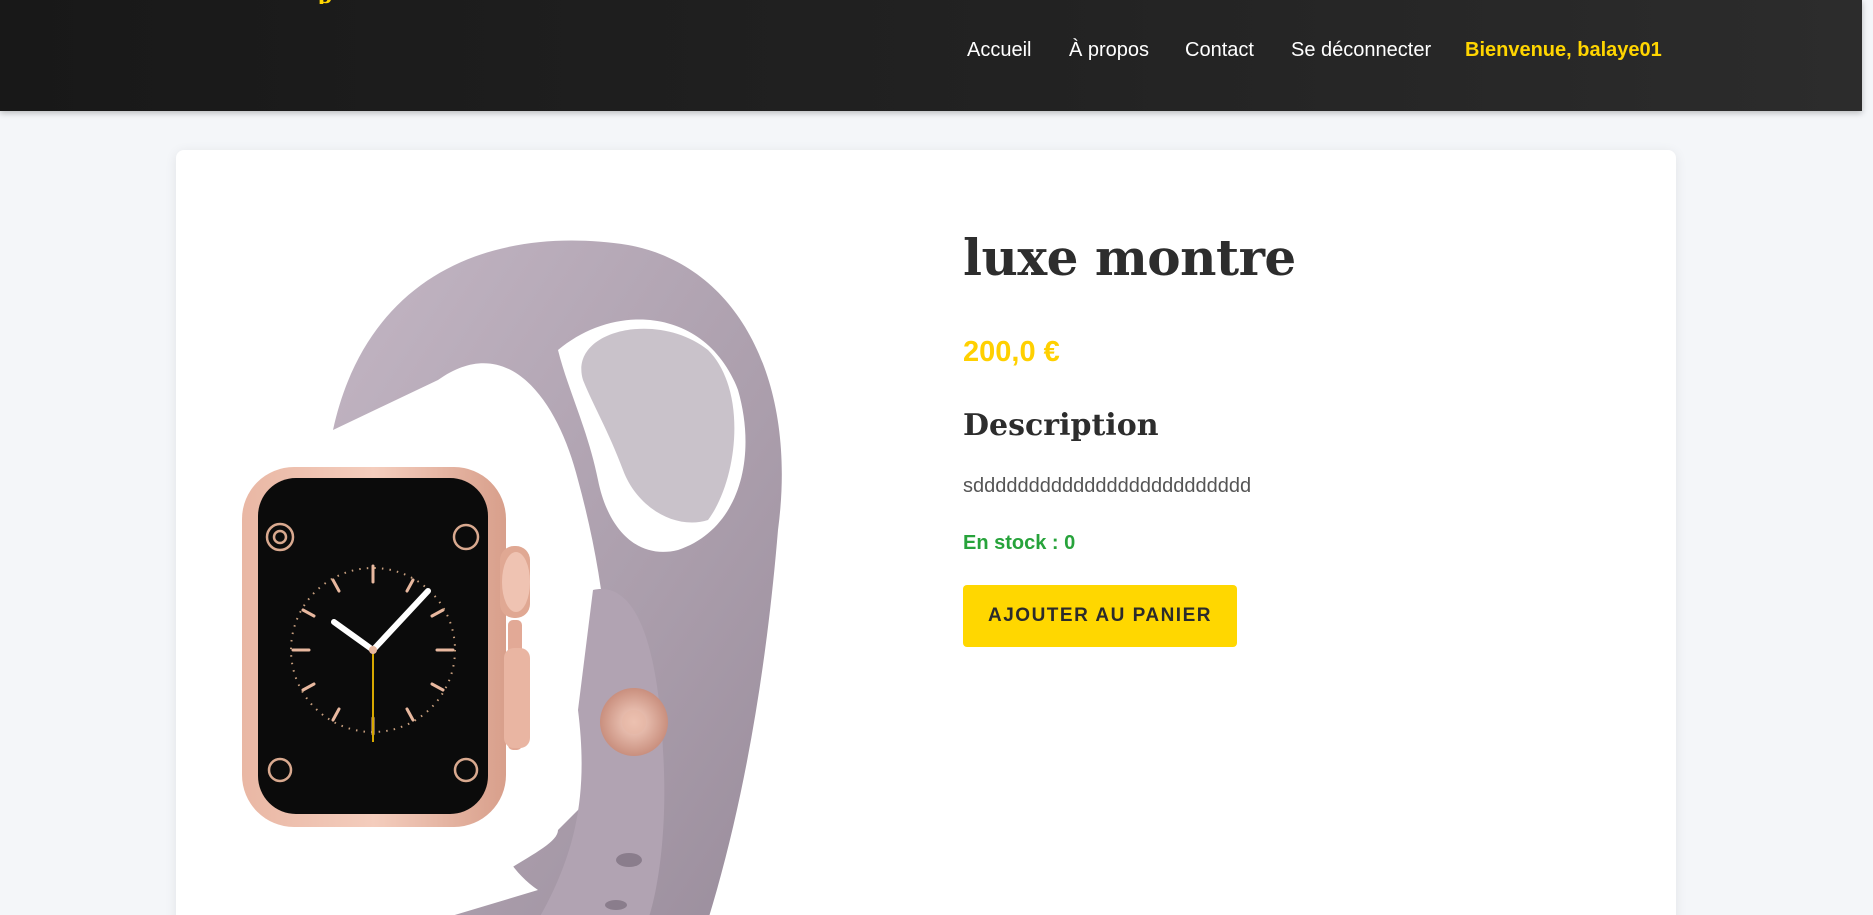 Image resolution: width=1873 pixels, height=915 pixels. I want to click on nav-link-logout: Se déconnecter, so click(1361, 50).